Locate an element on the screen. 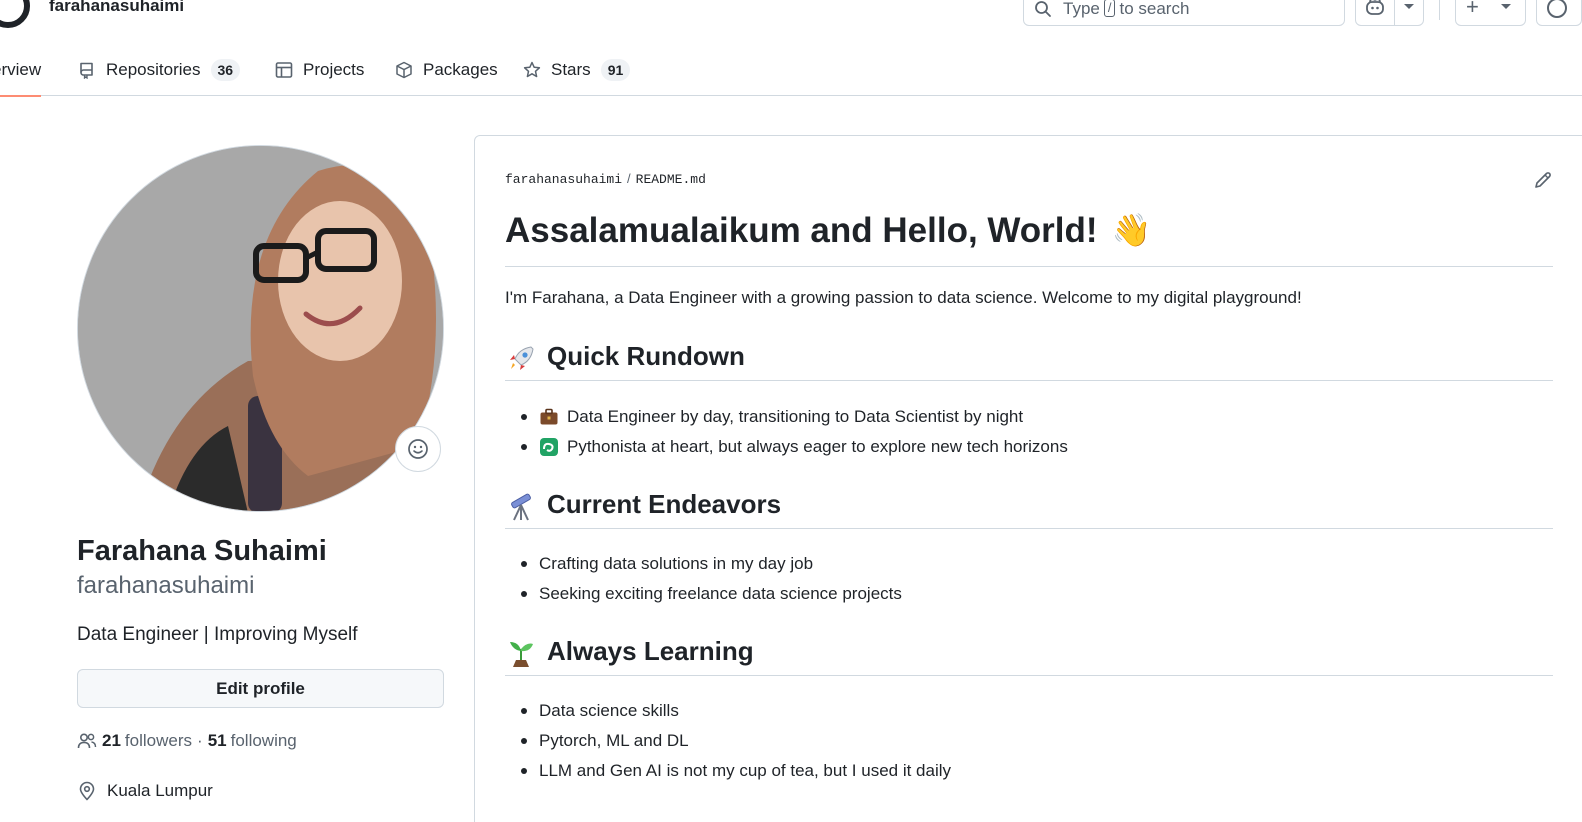  section-heading-text: Quick Rundown is located at coordinates (646, 356).